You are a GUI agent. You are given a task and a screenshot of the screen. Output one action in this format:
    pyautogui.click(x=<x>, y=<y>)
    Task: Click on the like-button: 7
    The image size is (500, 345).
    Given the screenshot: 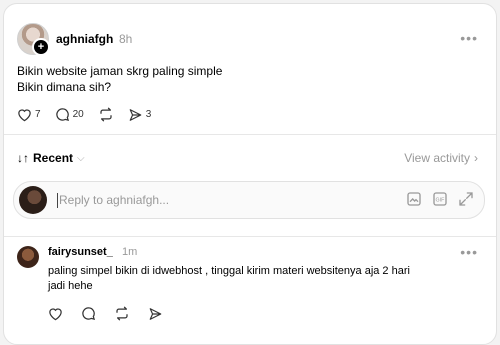 What is the action you would take?
    pyautogui.click(x=29, y=115)
    